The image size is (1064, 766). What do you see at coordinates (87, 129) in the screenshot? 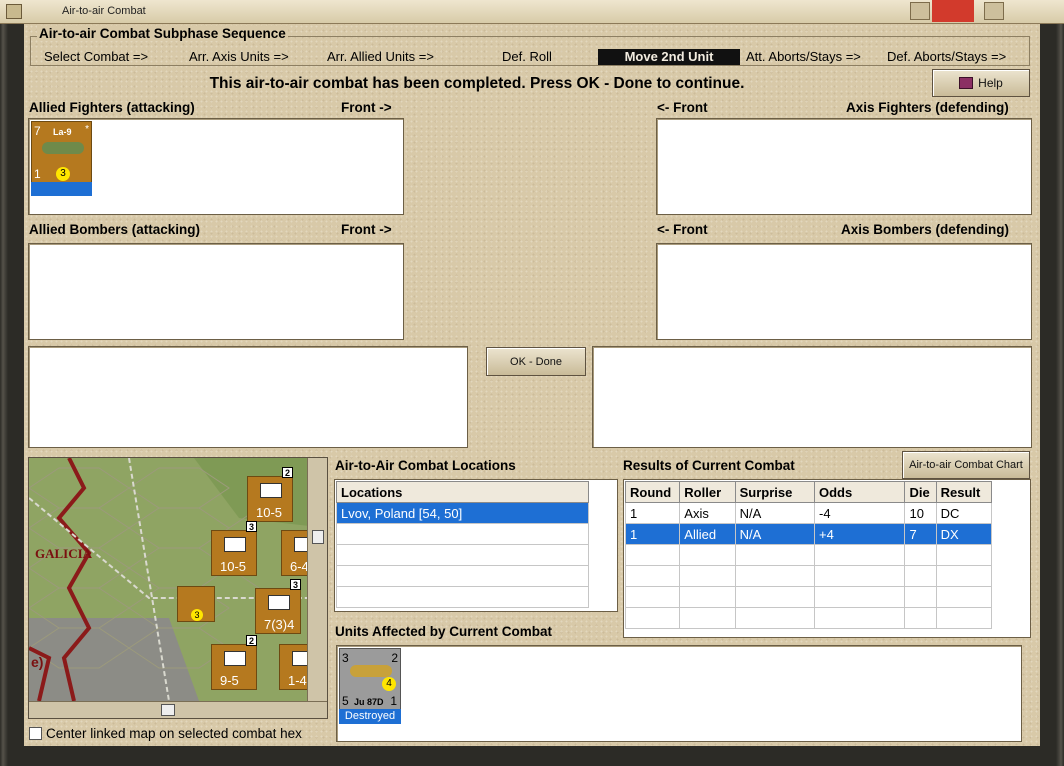
I see `fighter-star: *` at bounding box center [87, 129].